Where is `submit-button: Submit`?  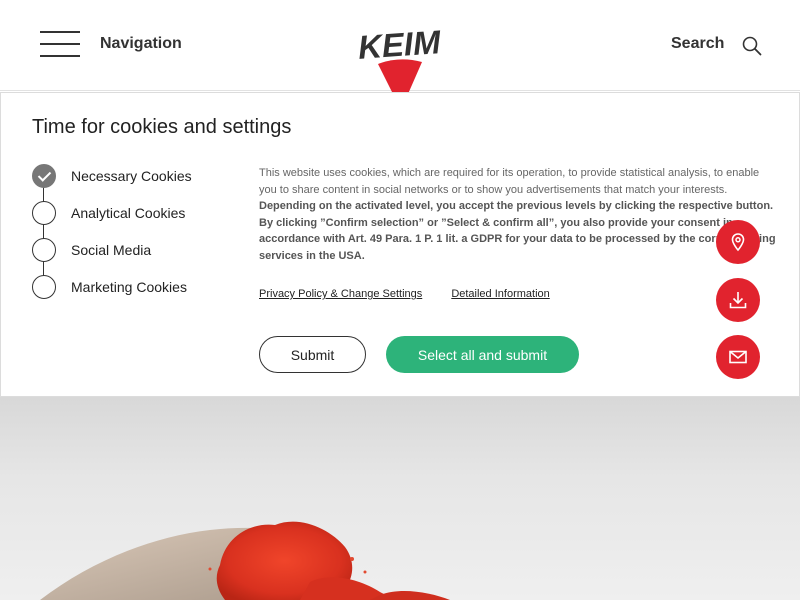 submit-button: Submit is located at coordinates (312, 354).